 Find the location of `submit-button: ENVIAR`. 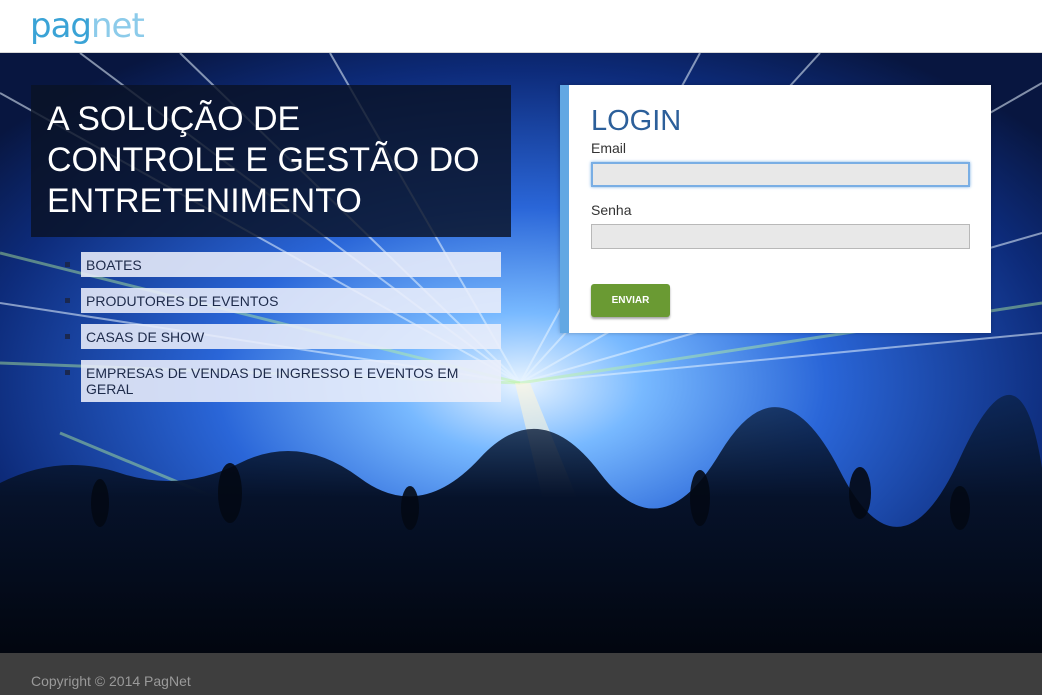

submit-button: ENVIAR is located at coordinates (630, 300).